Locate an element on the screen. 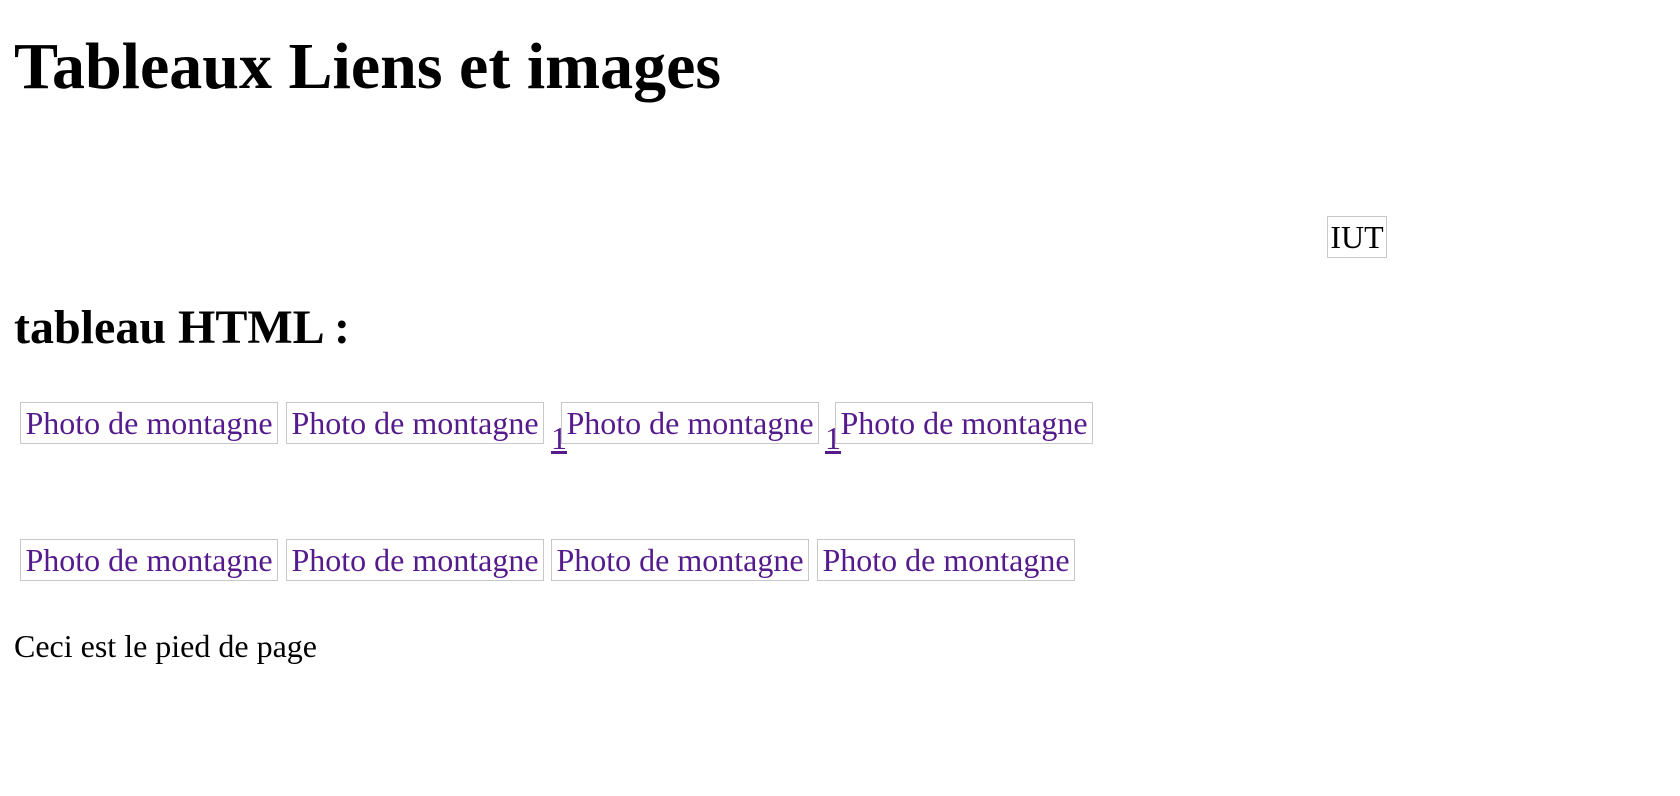  photo-link-row1-4: Photo de montagne is located at coordinates (964, 423).